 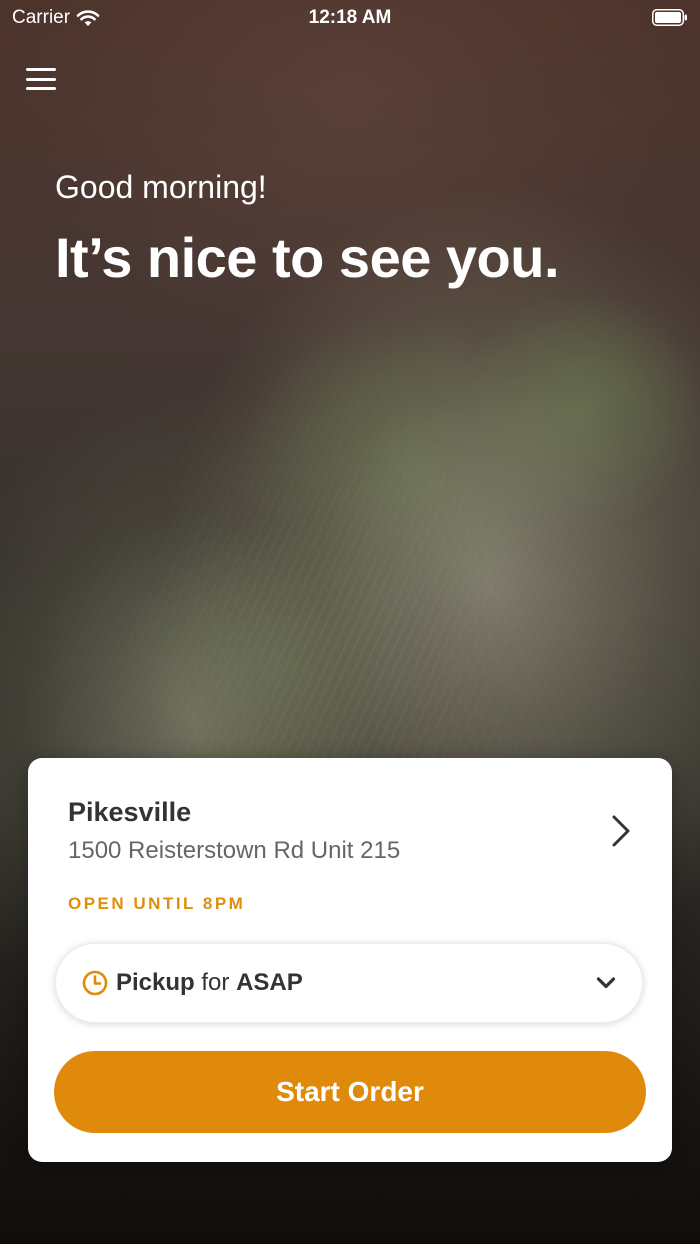 What do you see at coordinates (155, 982) in the screenshot?
I see `order-mode-type: Pickup` at bounding box center [155, 982].